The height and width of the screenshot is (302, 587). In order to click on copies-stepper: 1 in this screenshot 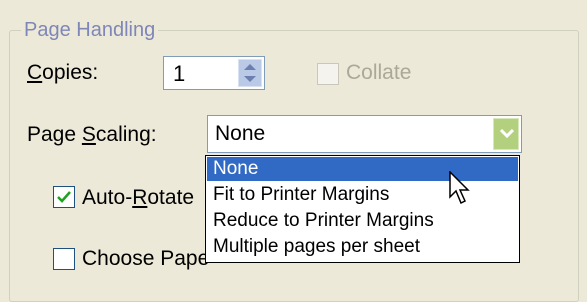, I will do `click(214, 73)`.